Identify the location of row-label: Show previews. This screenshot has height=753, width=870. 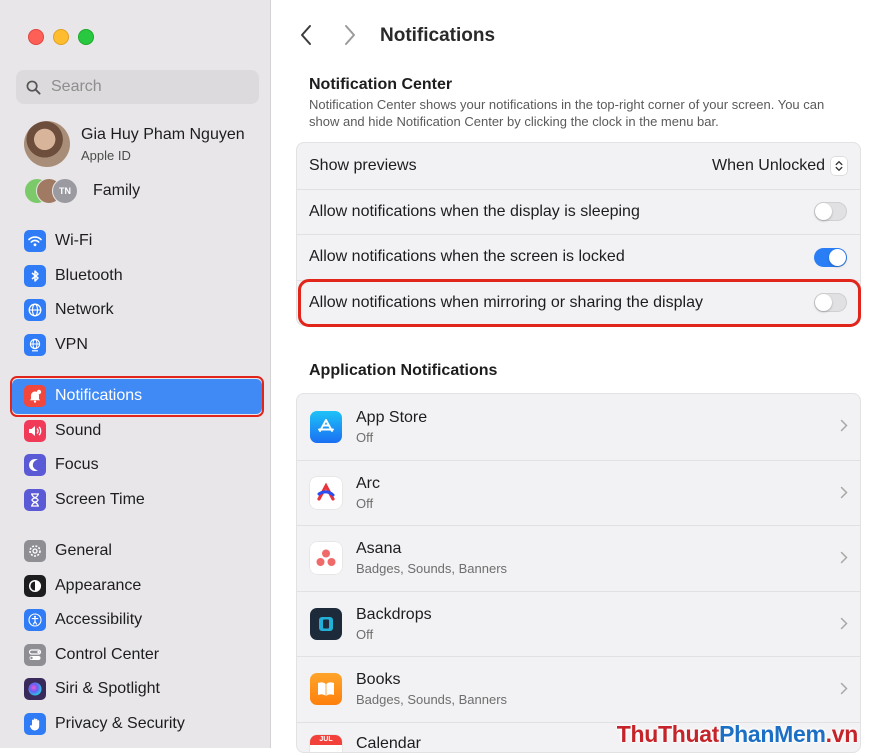
(363, 166).